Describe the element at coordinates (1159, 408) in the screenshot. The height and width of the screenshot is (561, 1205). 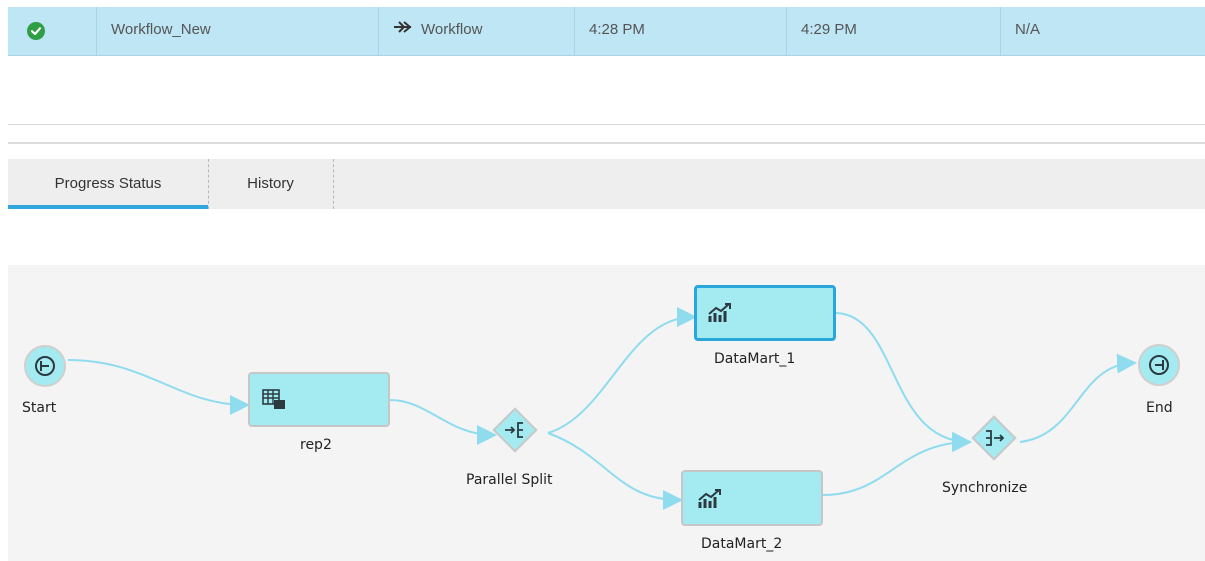
I see `end-label: End` at that location.